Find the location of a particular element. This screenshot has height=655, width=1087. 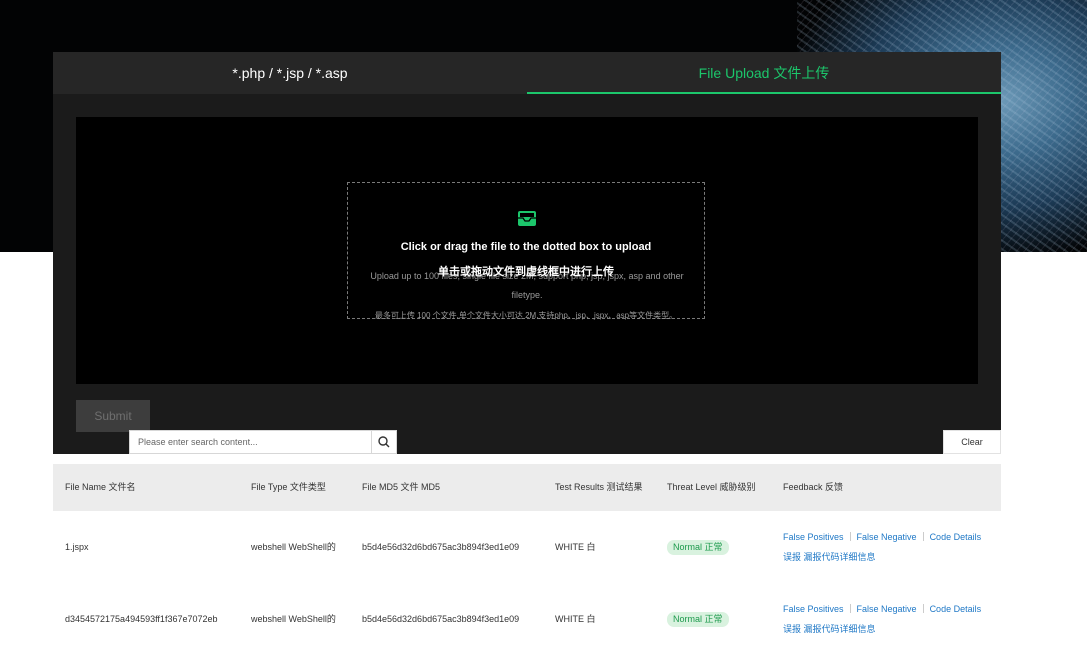

search-button is located at coordinates (383, 442).